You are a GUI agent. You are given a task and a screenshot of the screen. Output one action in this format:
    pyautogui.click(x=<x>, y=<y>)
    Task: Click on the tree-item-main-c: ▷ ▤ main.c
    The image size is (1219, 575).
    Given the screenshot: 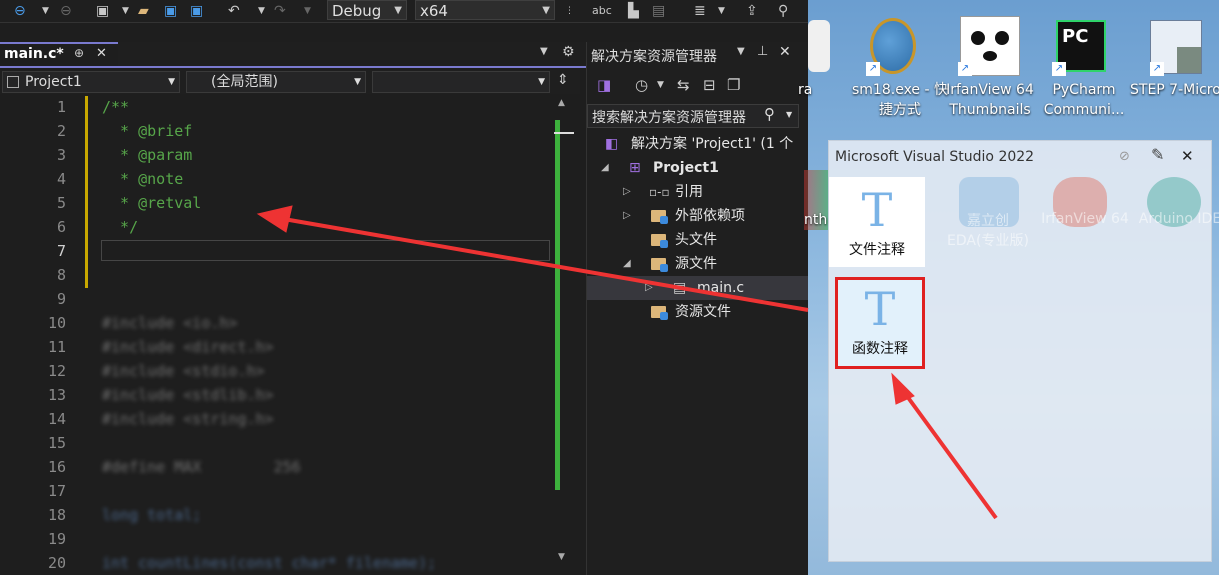 What is the action you would take?
    pyautogui.click(x=698, y=288)
    